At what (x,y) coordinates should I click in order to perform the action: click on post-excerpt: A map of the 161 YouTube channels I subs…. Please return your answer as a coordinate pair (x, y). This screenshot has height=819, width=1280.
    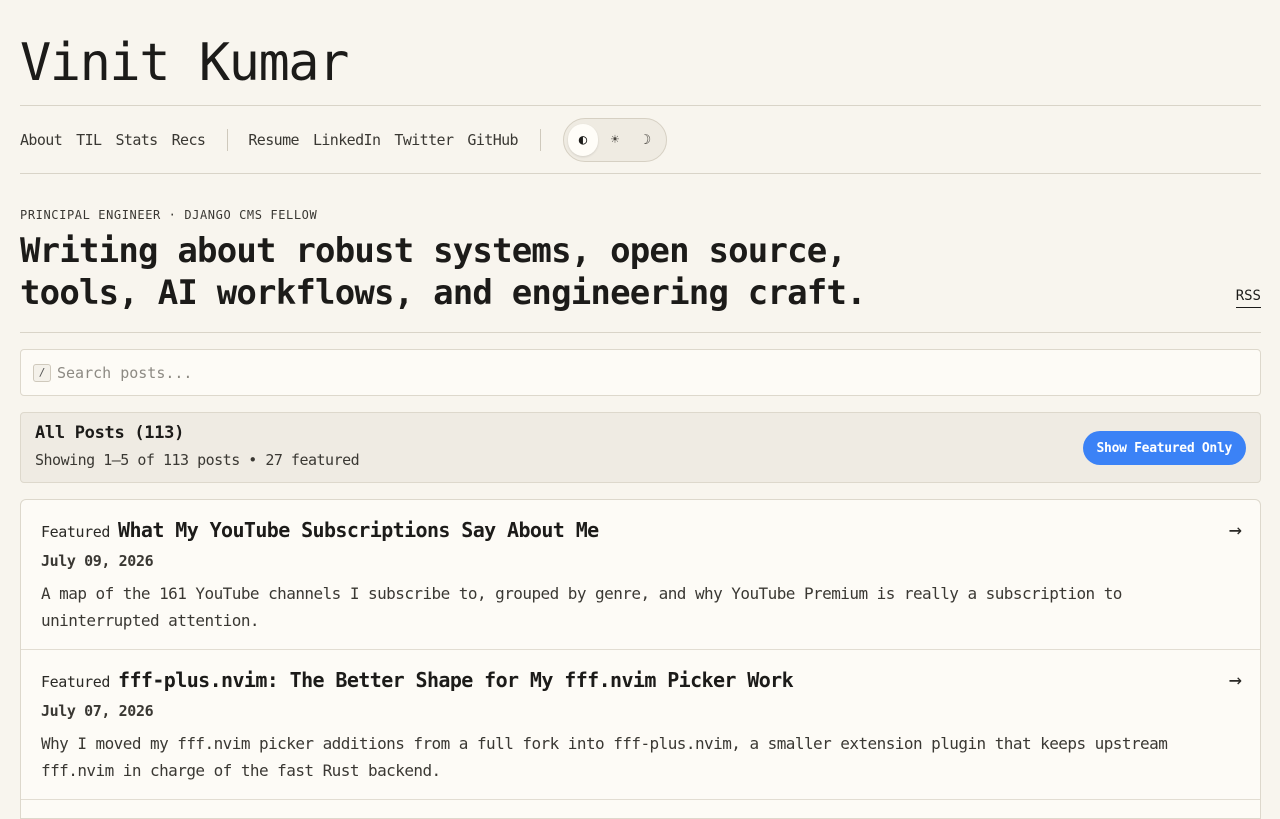
    Looking at the image, I should click on (581, 607).